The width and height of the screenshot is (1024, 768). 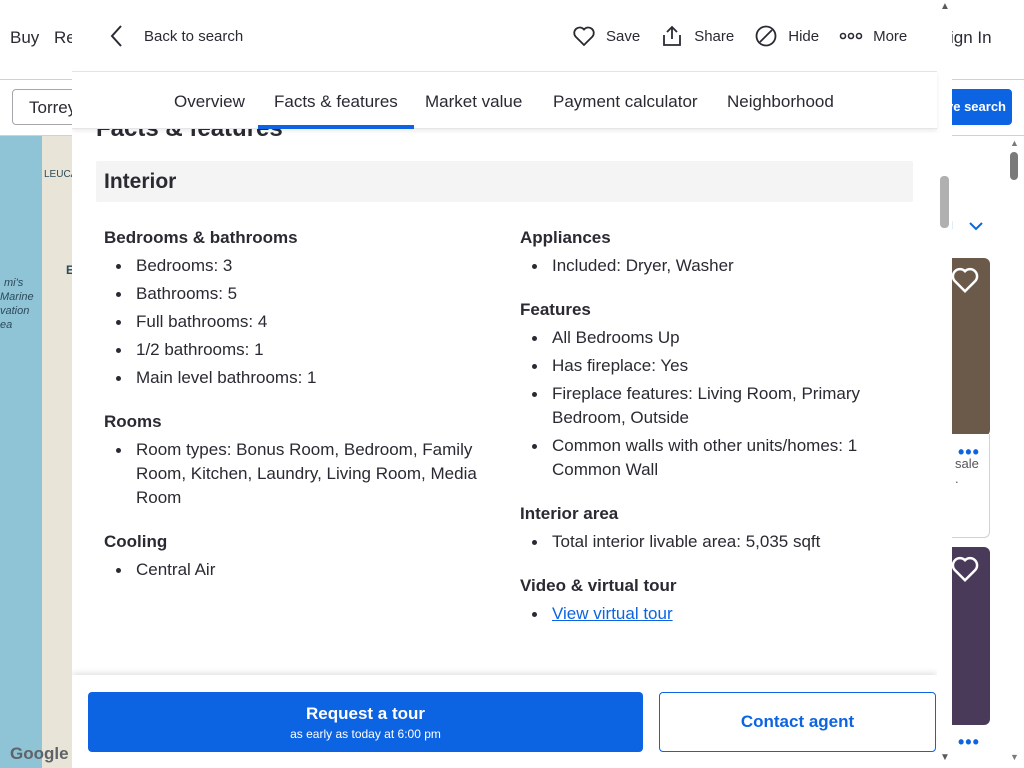 What do you see at coordinates (700, 338) in the screenshot?
I see `fact-item: All Bedrooms Up` at bounding box center [700, 338].